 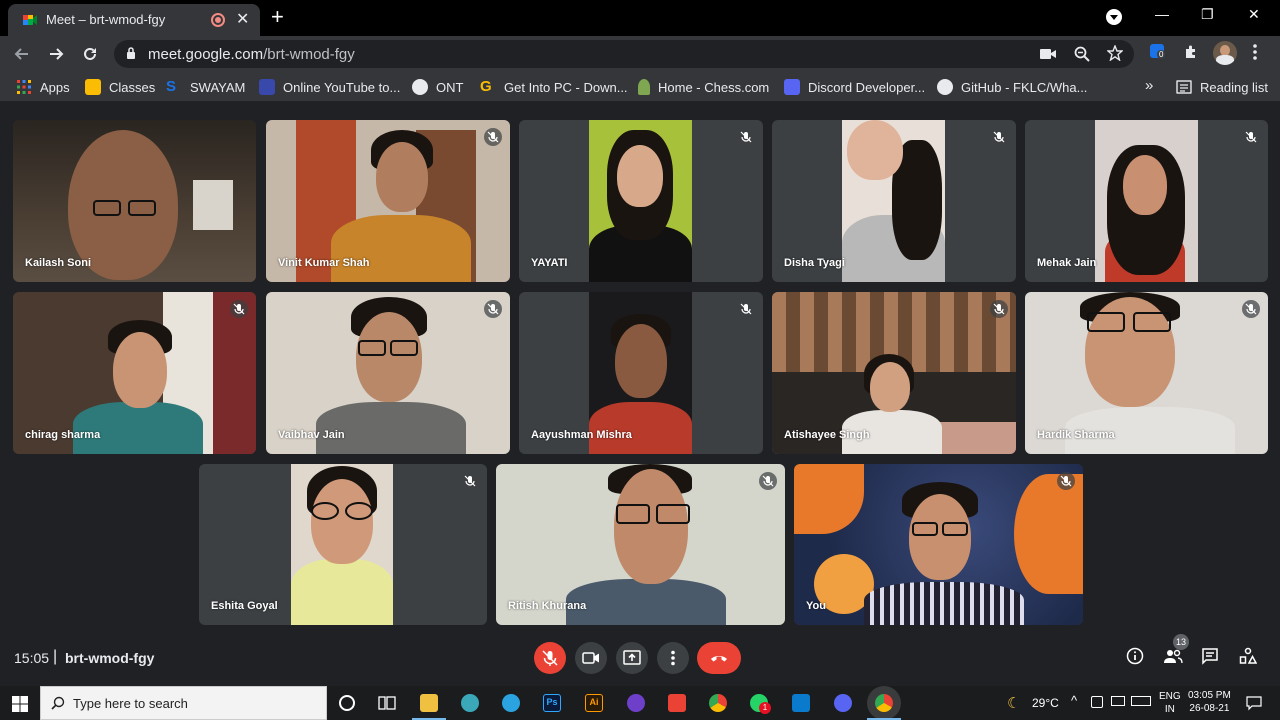 I want to click on participant-tile: Hardik Sharma, so click(x=1146, y=373).